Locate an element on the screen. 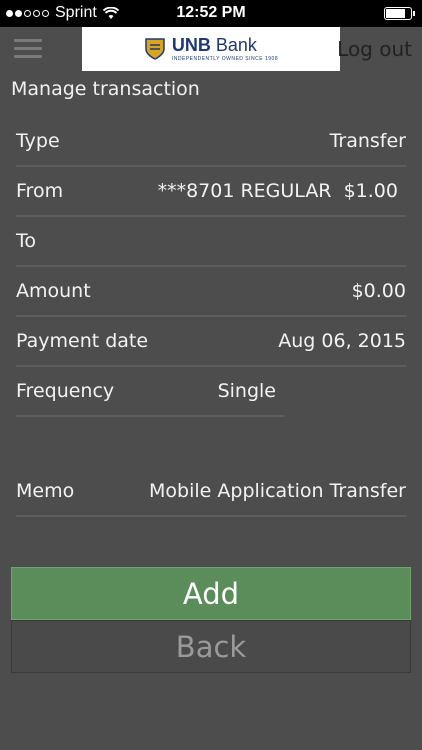  amount-label: Amount is located at coordinates (53, 291).